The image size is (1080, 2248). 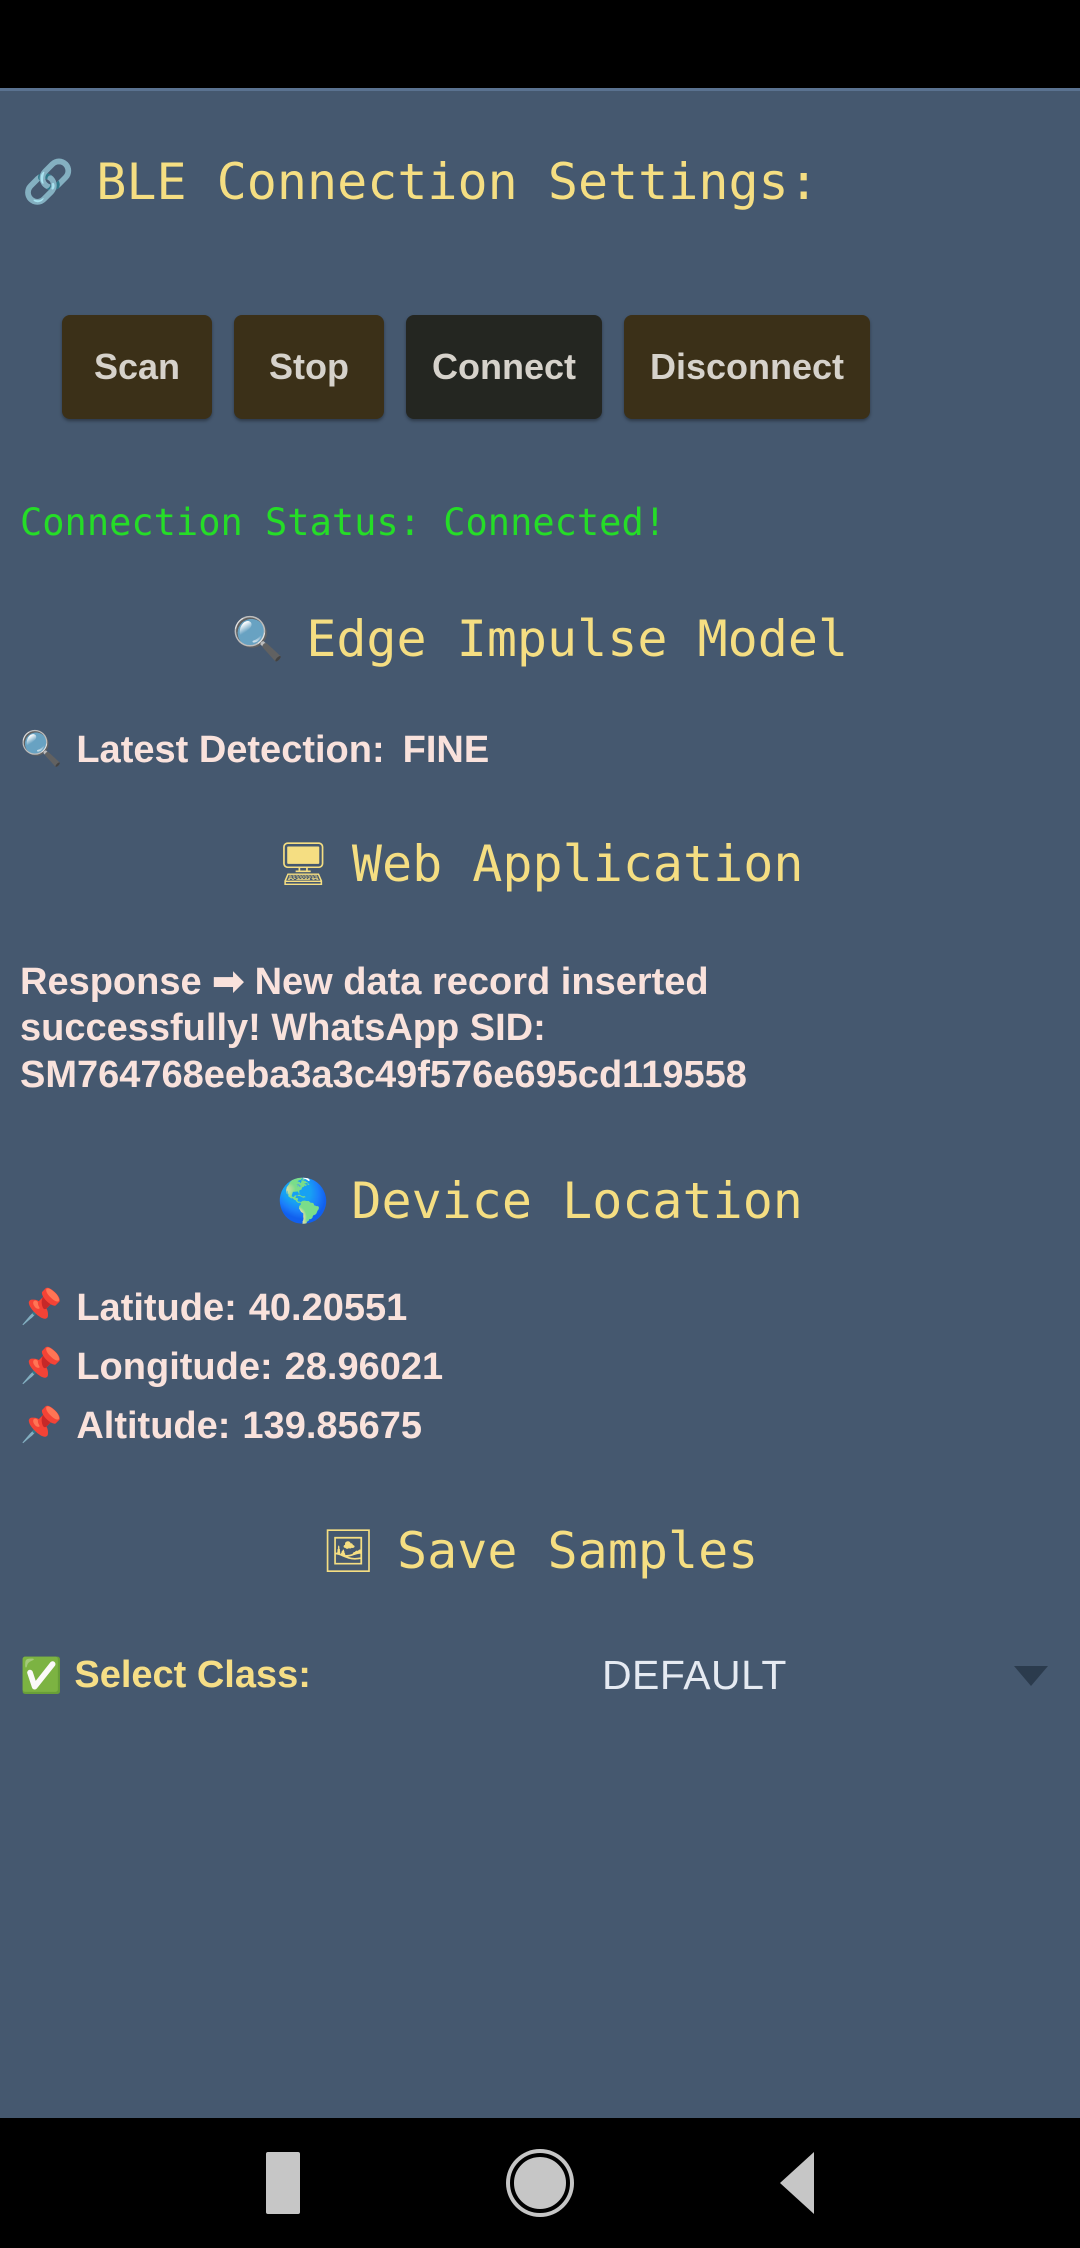 What do you see at coordinates (111, 981) in the screenshot?
I see `response-prefix: Response` at bounding box center [111, 981].